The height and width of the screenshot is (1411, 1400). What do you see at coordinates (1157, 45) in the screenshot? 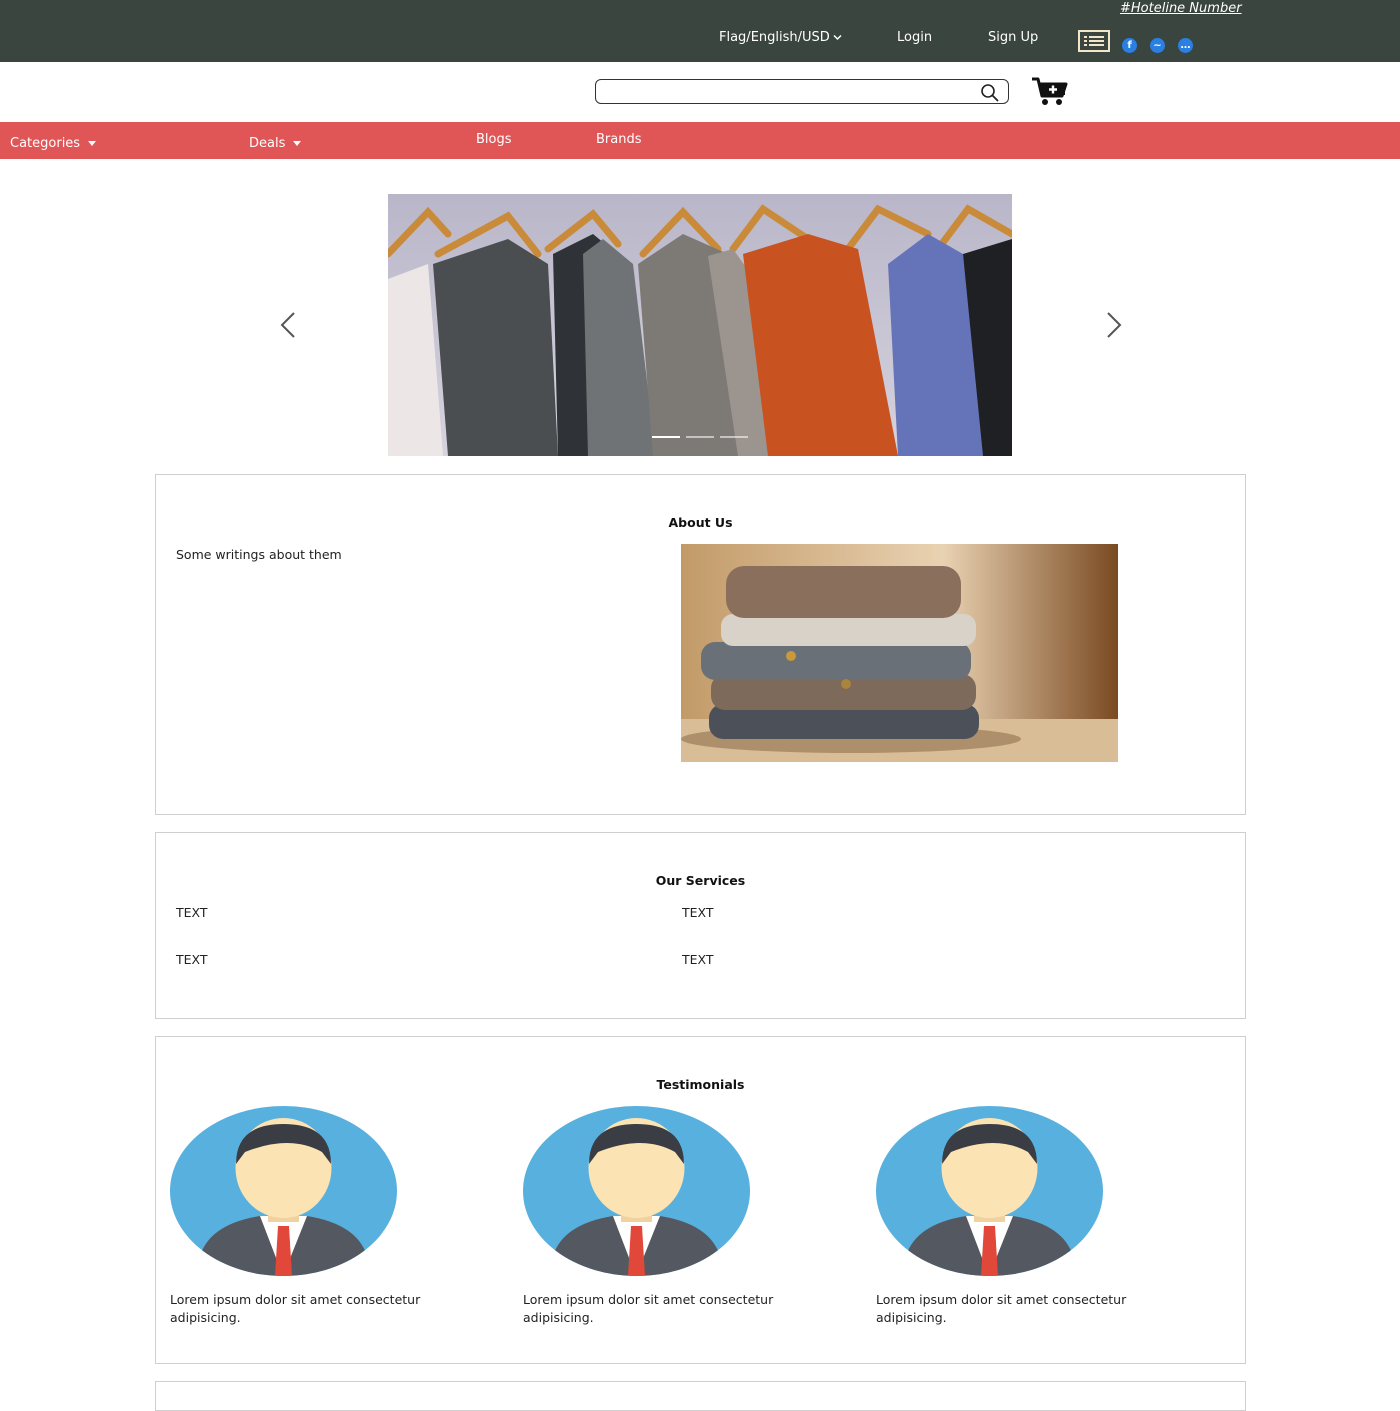
I see `messenger-icon: ~` at bounding box center [1157, 45].